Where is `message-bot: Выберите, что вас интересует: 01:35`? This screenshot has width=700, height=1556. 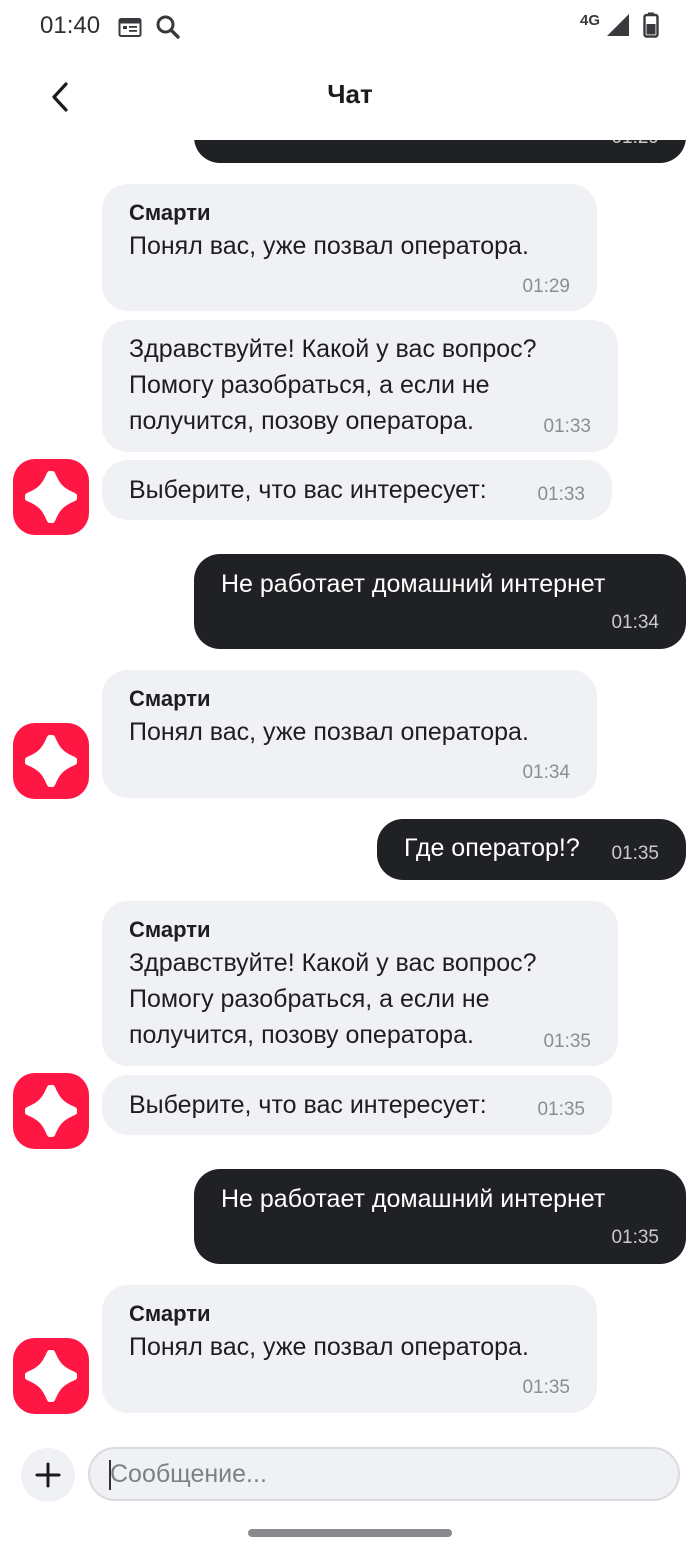 message-bot: Выберите, что вас интересует: 01:35 is located at coordinates (357, 1105).